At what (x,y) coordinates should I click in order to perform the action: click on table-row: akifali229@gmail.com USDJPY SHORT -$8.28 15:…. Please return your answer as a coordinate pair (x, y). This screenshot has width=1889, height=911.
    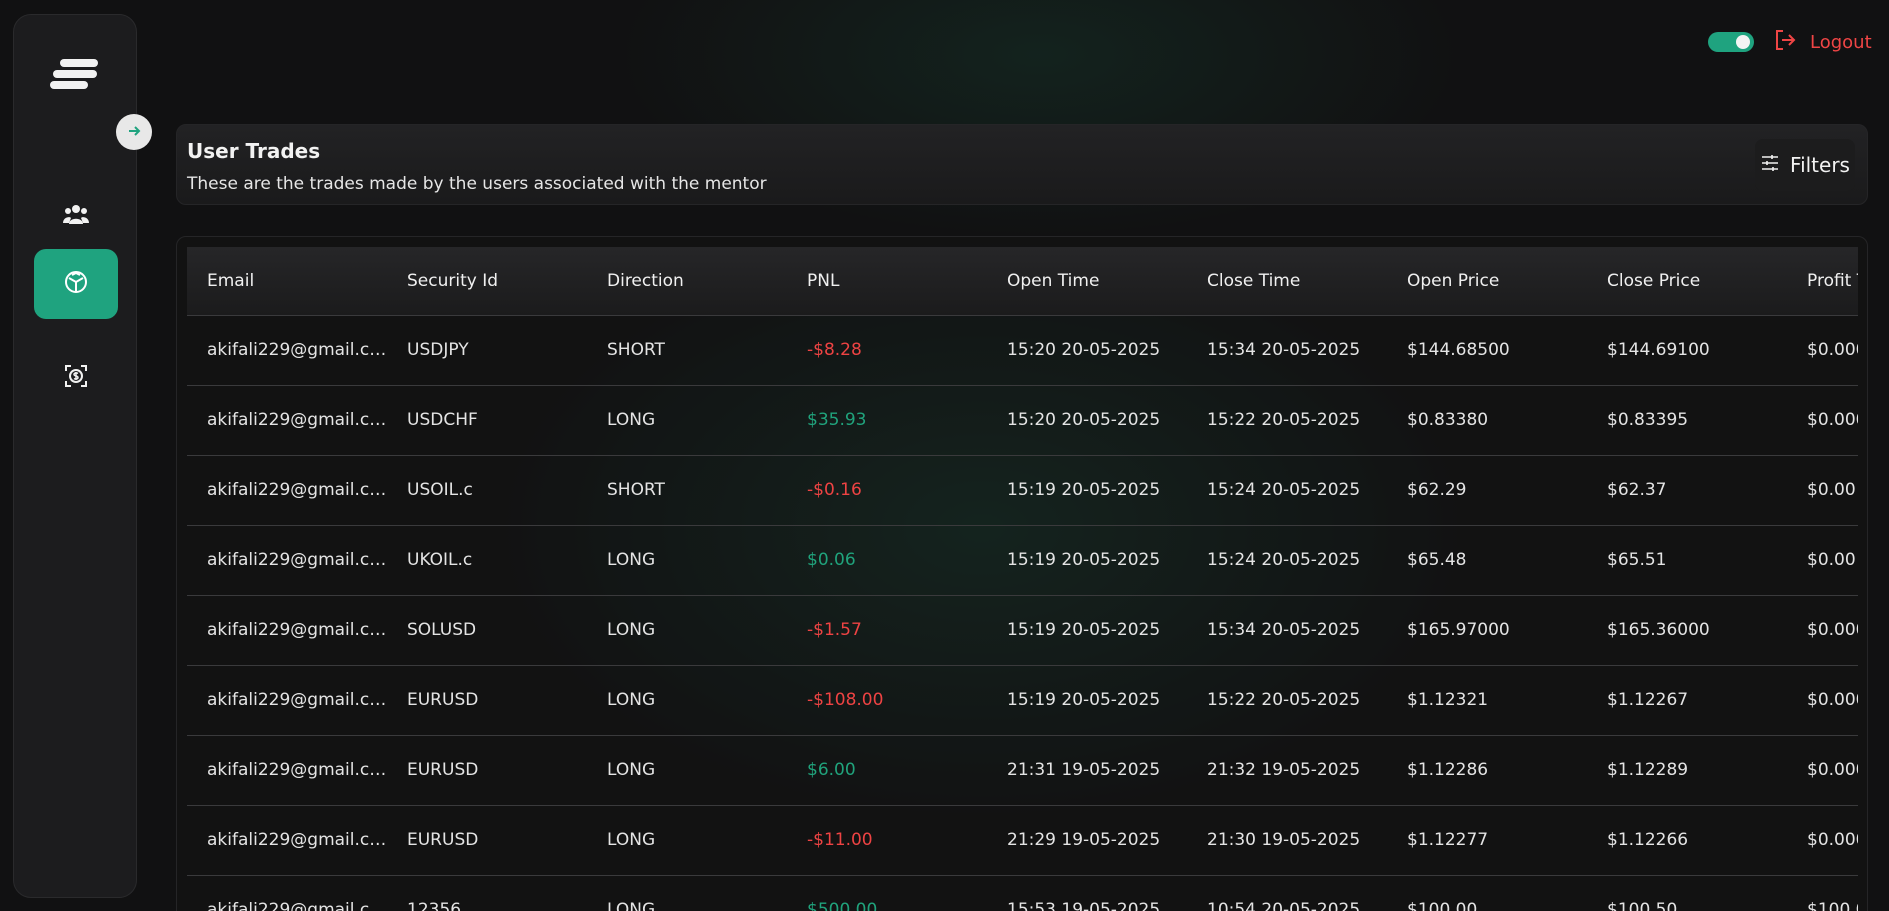
    Looking at the image, I should click on (1022, 350).